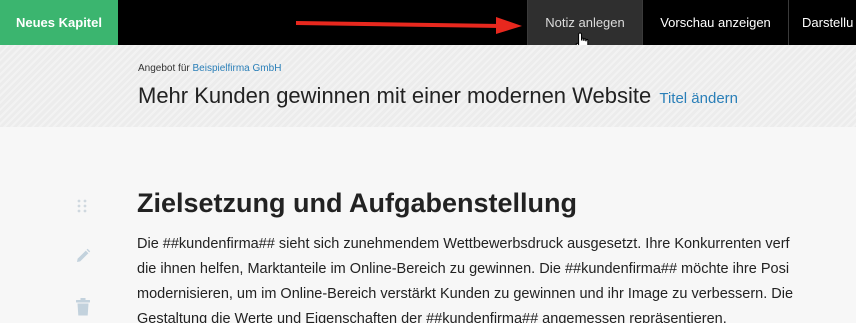 The height and width of the screenshot is (323, 856). Describe the element at coordinates (82, 206) in the screenshot. I see `drag-handle-icon` at that location.